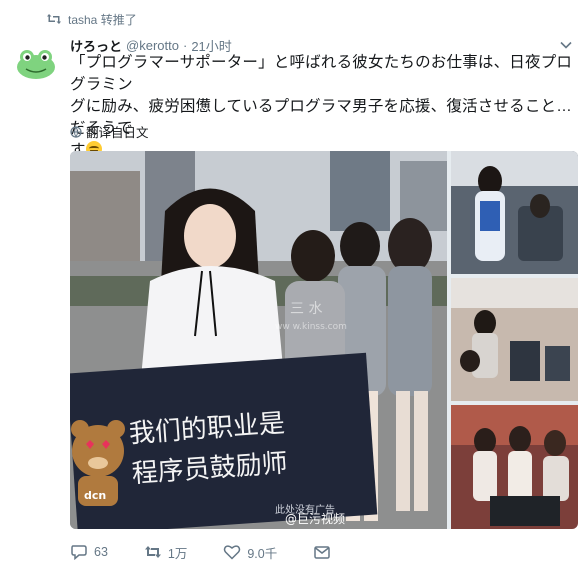 The image size is (587, 577). What do you see at coordinates (79, 552) in the screenshot?
I see `reply-icon` at bounding box center [79, 552].